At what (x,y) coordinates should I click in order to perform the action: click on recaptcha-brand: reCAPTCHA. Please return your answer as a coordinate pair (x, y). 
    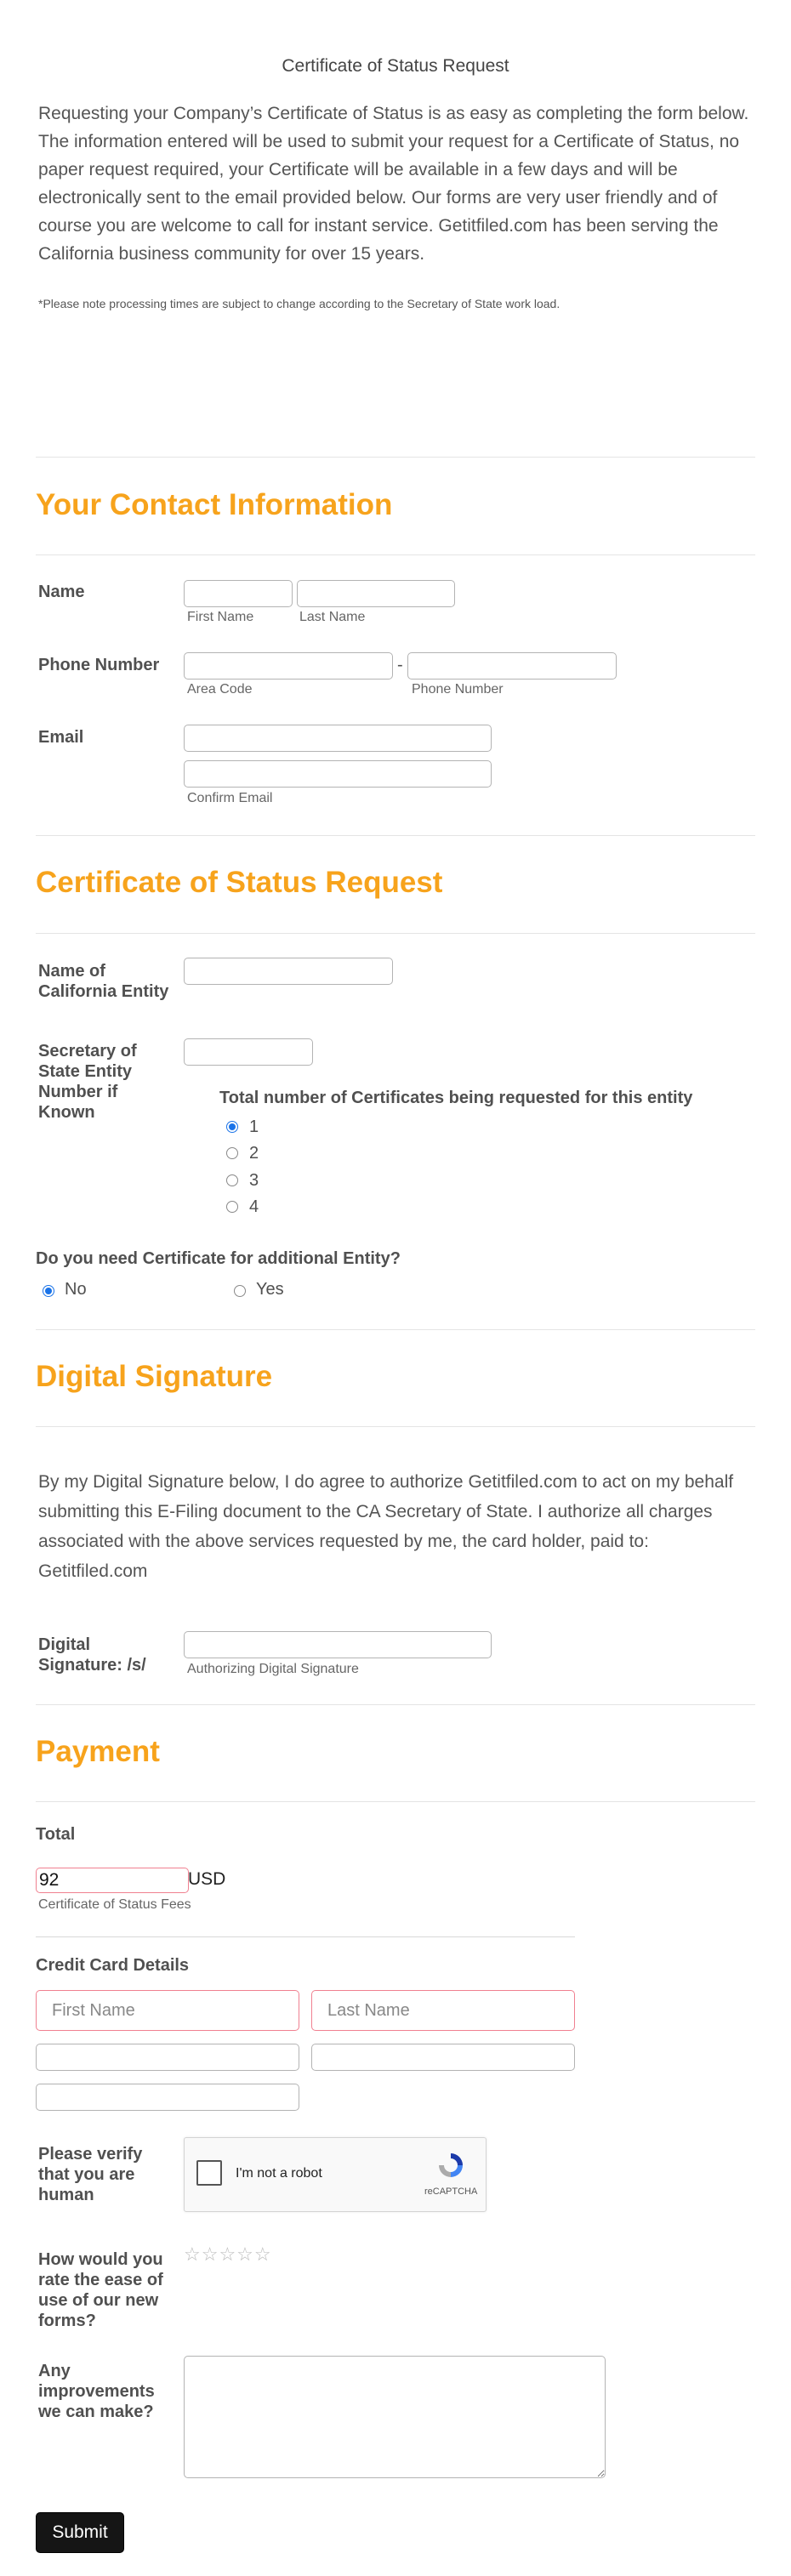
    Looking at the image, I should click on (451, 2191).